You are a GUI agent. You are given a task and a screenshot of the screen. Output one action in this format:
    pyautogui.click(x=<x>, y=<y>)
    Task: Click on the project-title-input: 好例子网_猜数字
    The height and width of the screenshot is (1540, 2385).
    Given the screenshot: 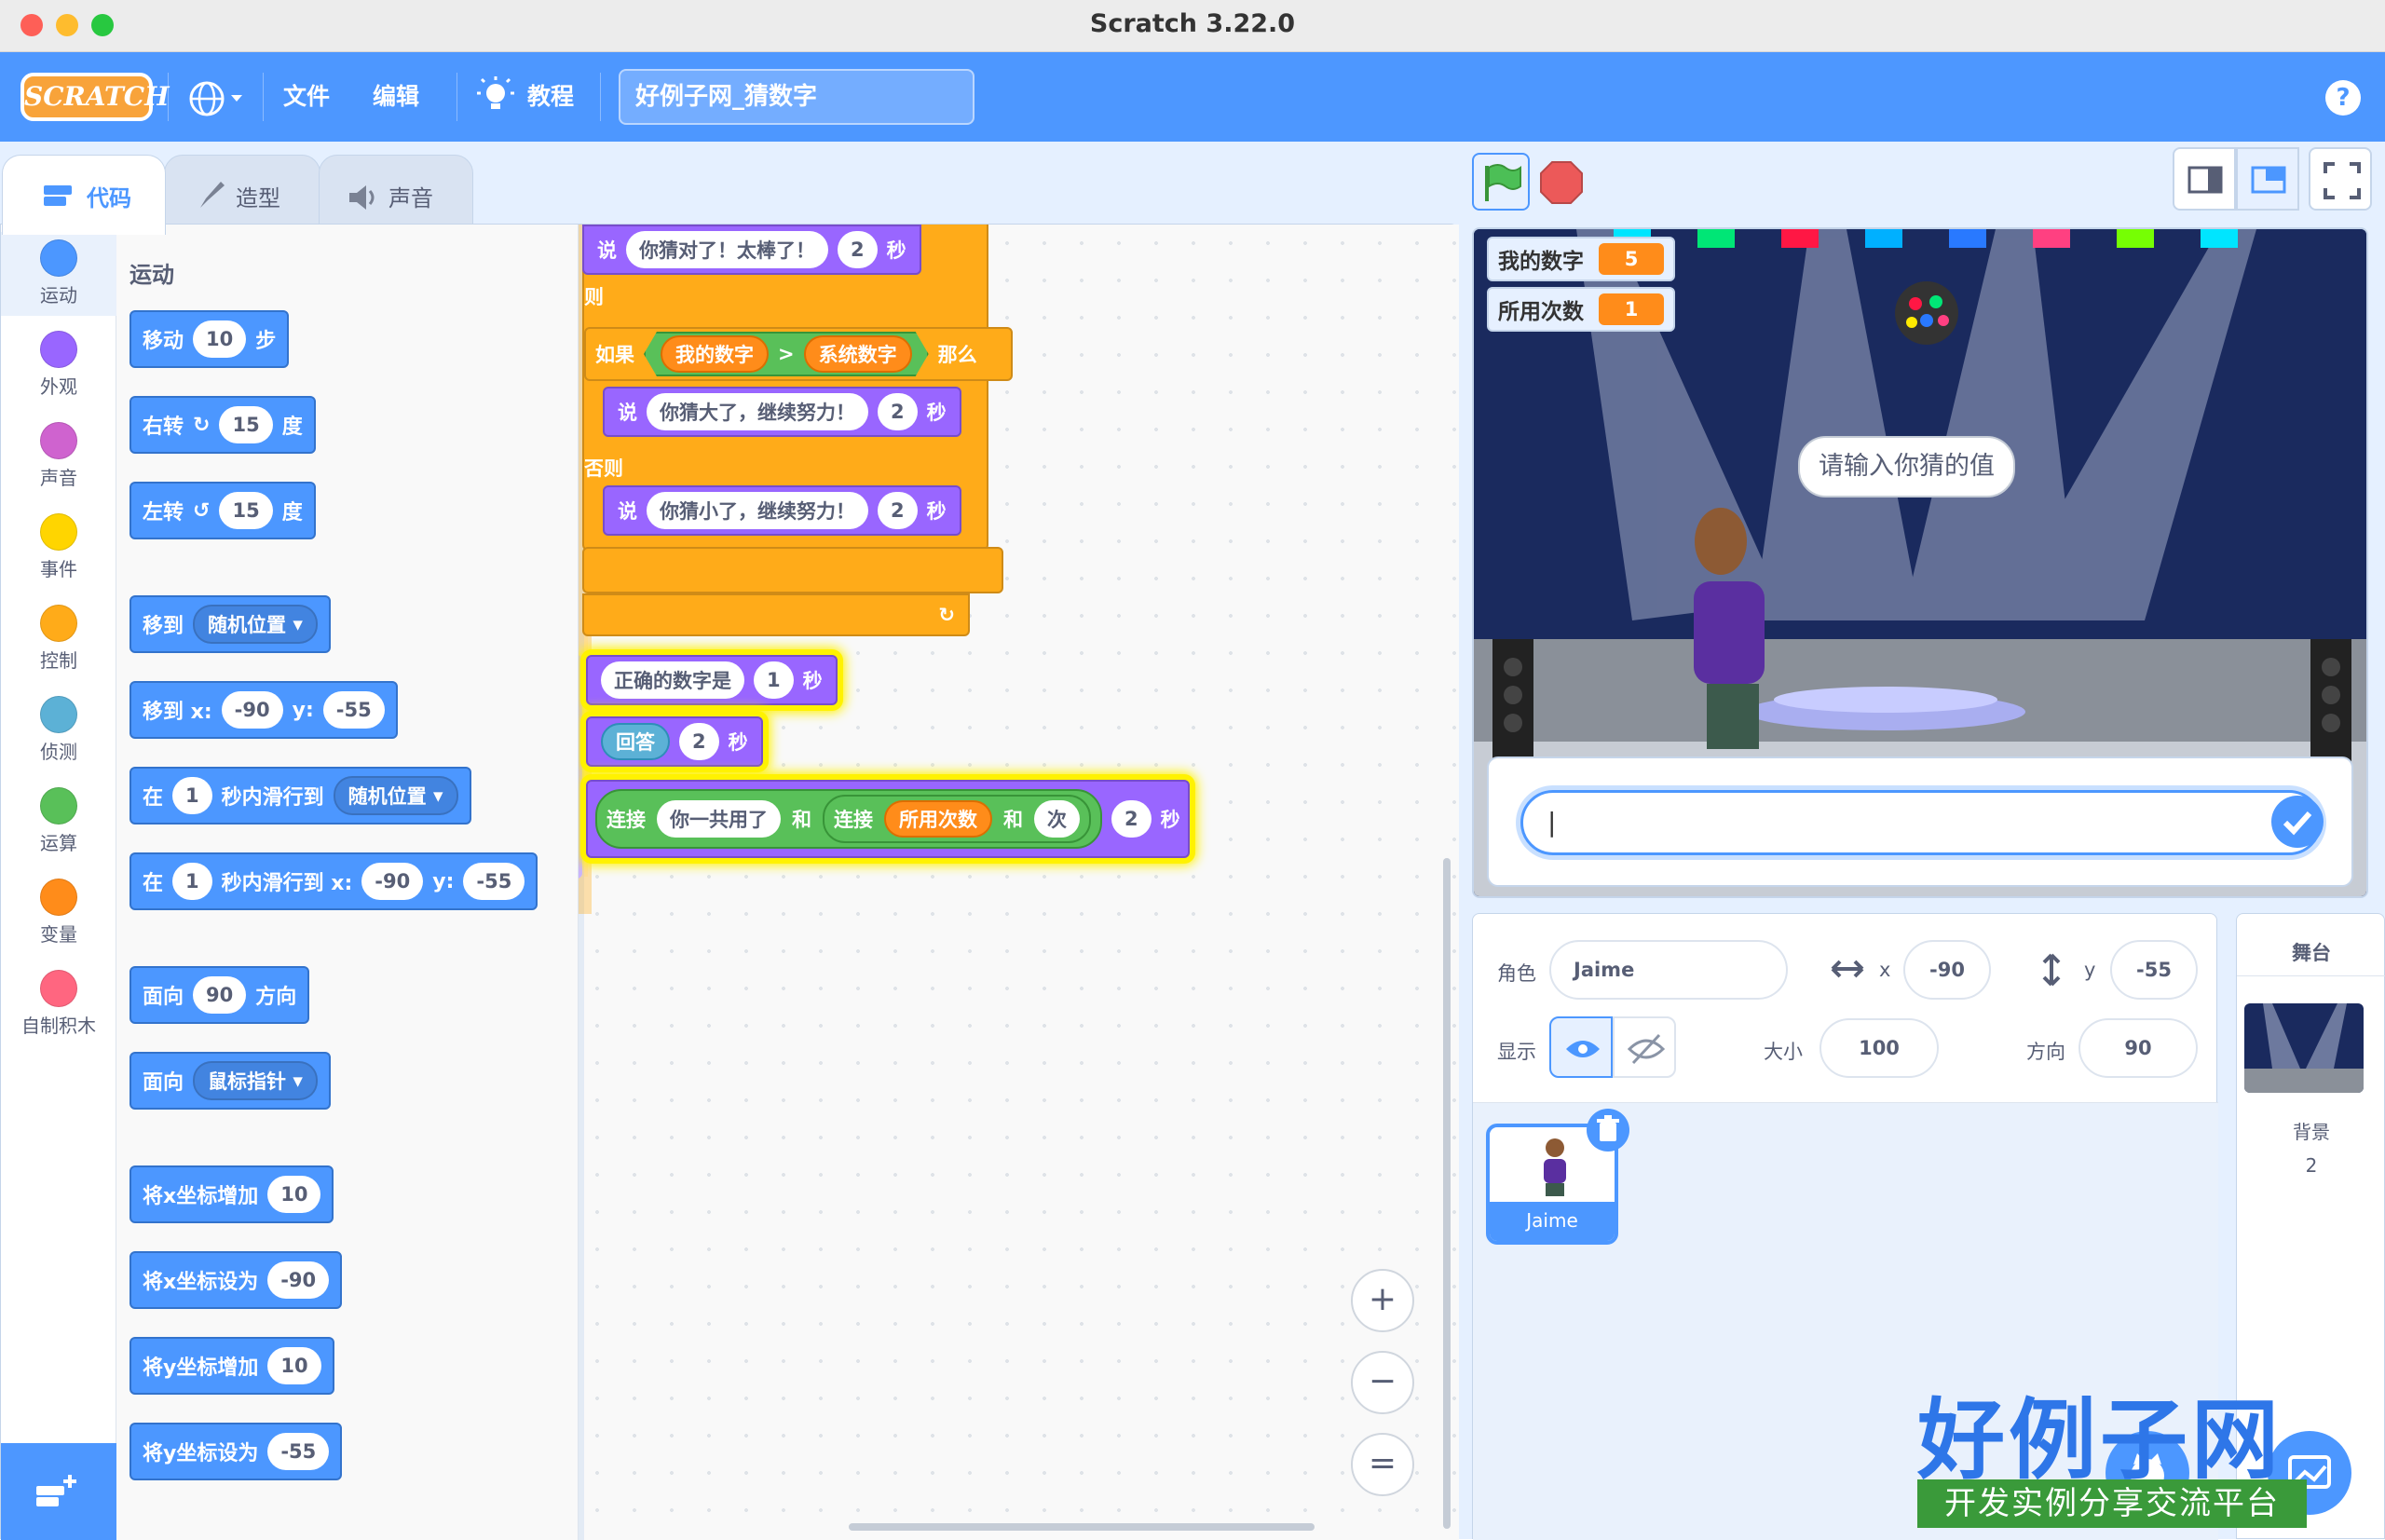 What is the action you would take?
    pyautogui.click(x=797, y=97)
    